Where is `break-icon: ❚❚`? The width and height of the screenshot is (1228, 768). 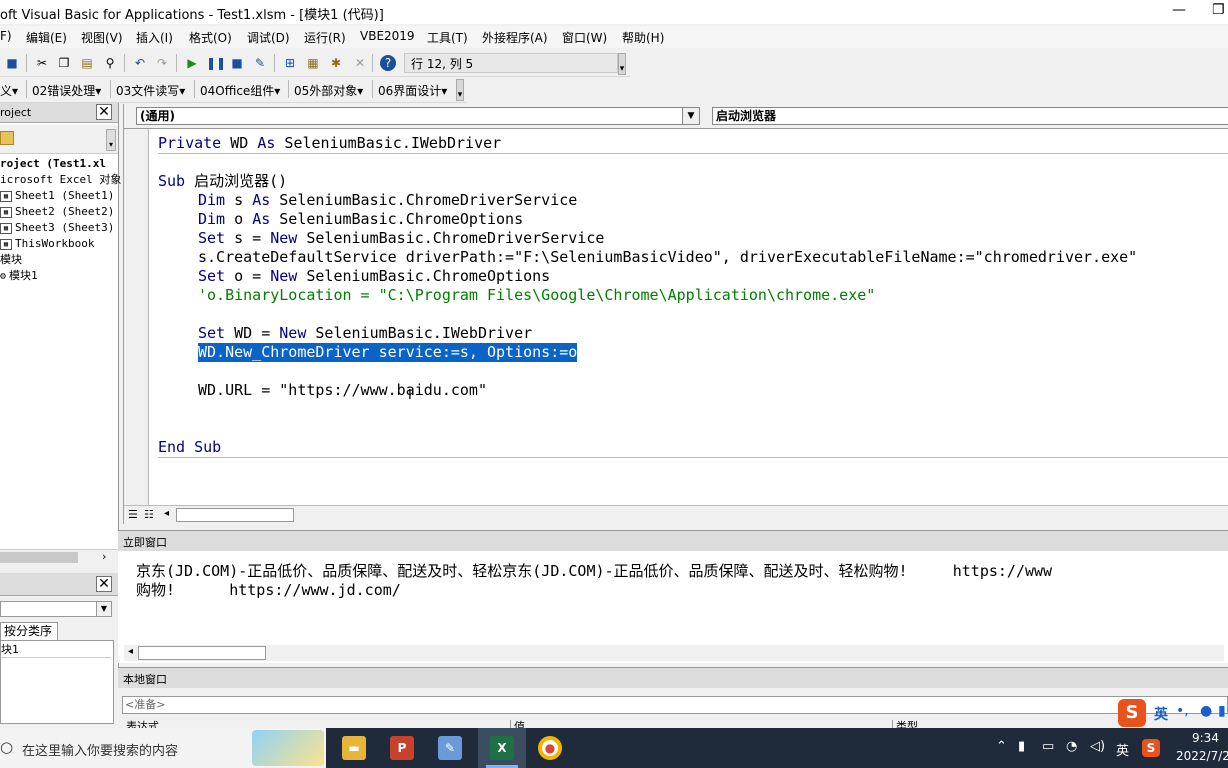
break-icon: ❚❚ is located at coordinates (216, 63).